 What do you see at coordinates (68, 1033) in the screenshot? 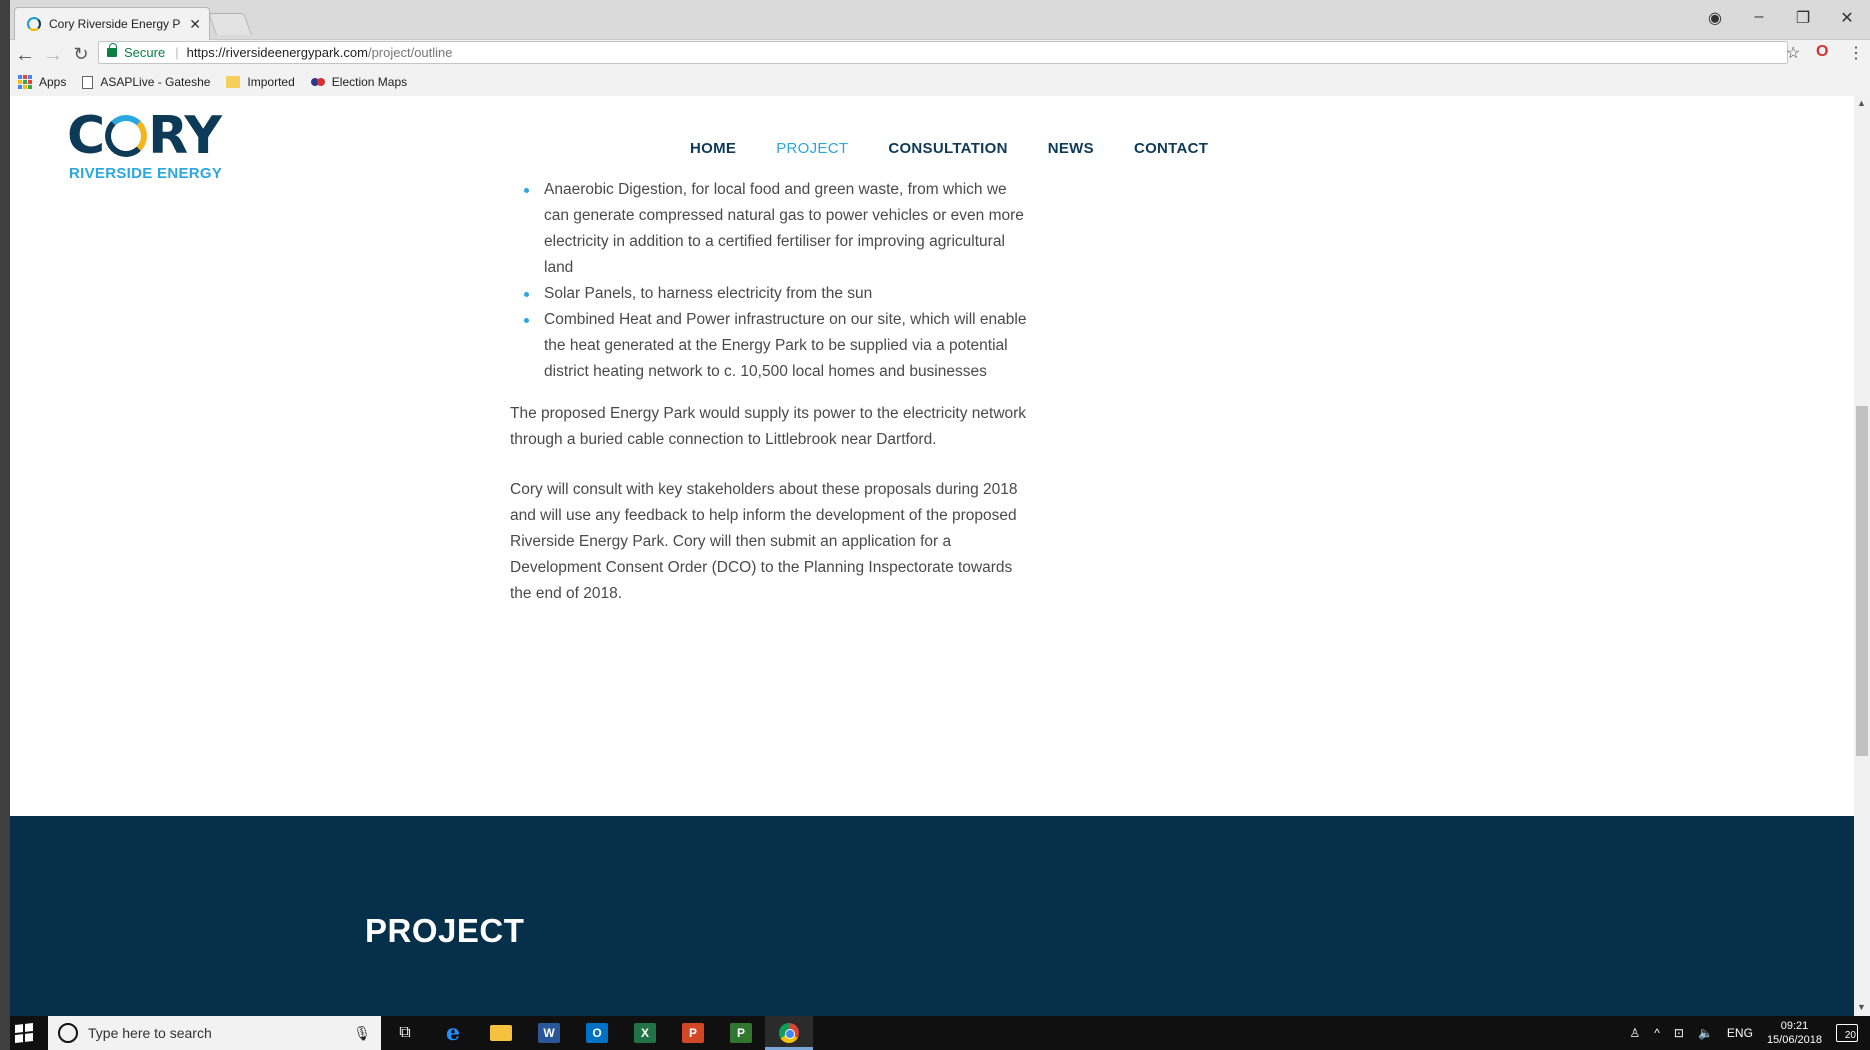
I see `cortana-icon` at bounding box center [68, 1033].